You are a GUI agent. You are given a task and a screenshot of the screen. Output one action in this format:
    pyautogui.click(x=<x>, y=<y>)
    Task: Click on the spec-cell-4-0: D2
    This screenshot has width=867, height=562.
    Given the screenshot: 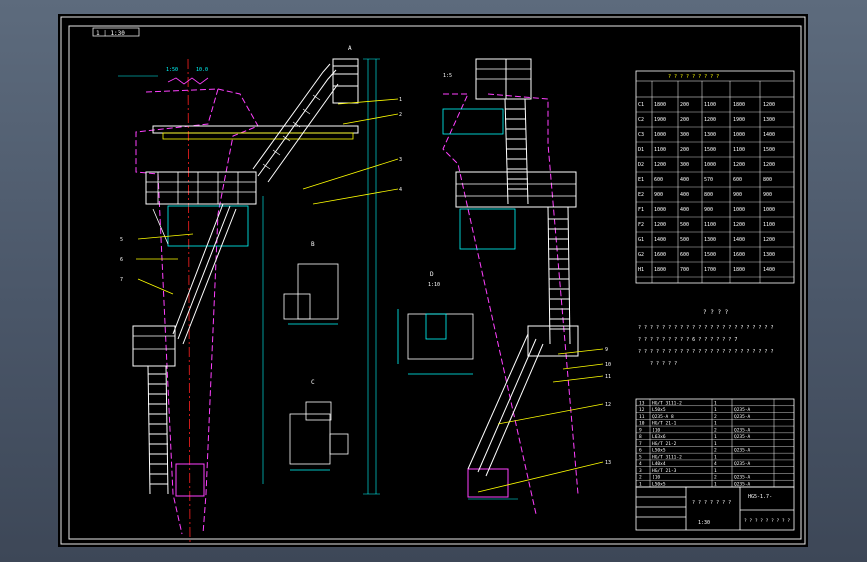 What is the action you would take?
    pyautogui.click(x=641, y=165)
    